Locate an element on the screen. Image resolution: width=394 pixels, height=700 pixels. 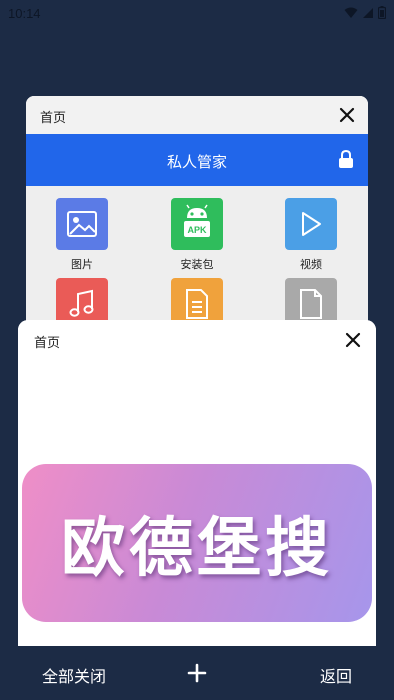
back-button: 返回 is located at coordinates (336, 675).